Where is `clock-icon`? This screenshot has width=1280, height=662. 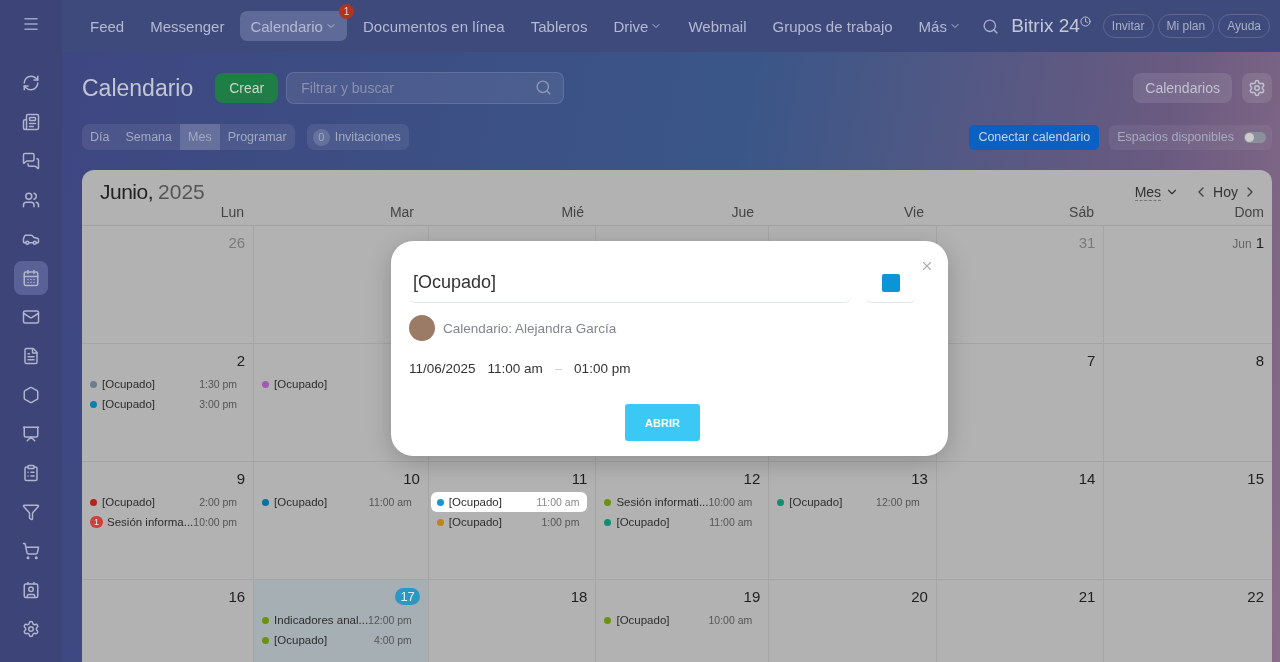 clock-icon is located at coordinates (1085, 21).